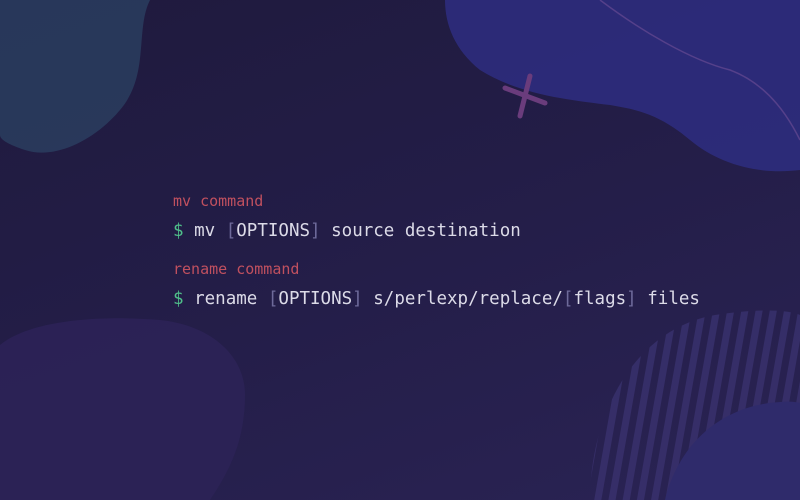 This screenshot has width=800, height=500. What do you see at coordinates (236, 269) in the screenshot?
I see `rename-comment: rename command` at bounding box center [236, 269].